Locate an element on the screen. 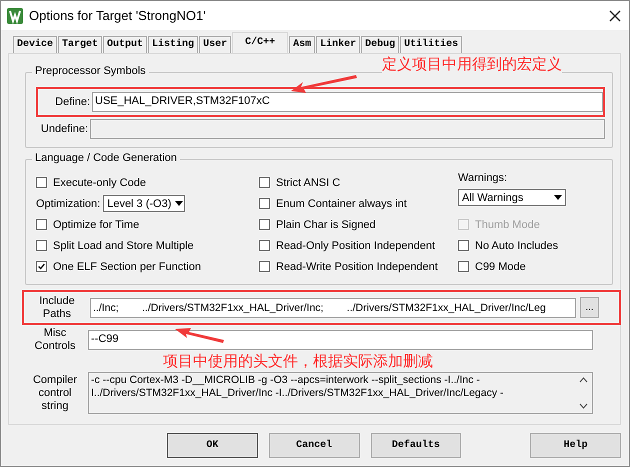 Image resolution: width=630 pixels, height=467 pixels. checkbox-option: Split Load and Store Multiple is located at coordinates (147, 245).